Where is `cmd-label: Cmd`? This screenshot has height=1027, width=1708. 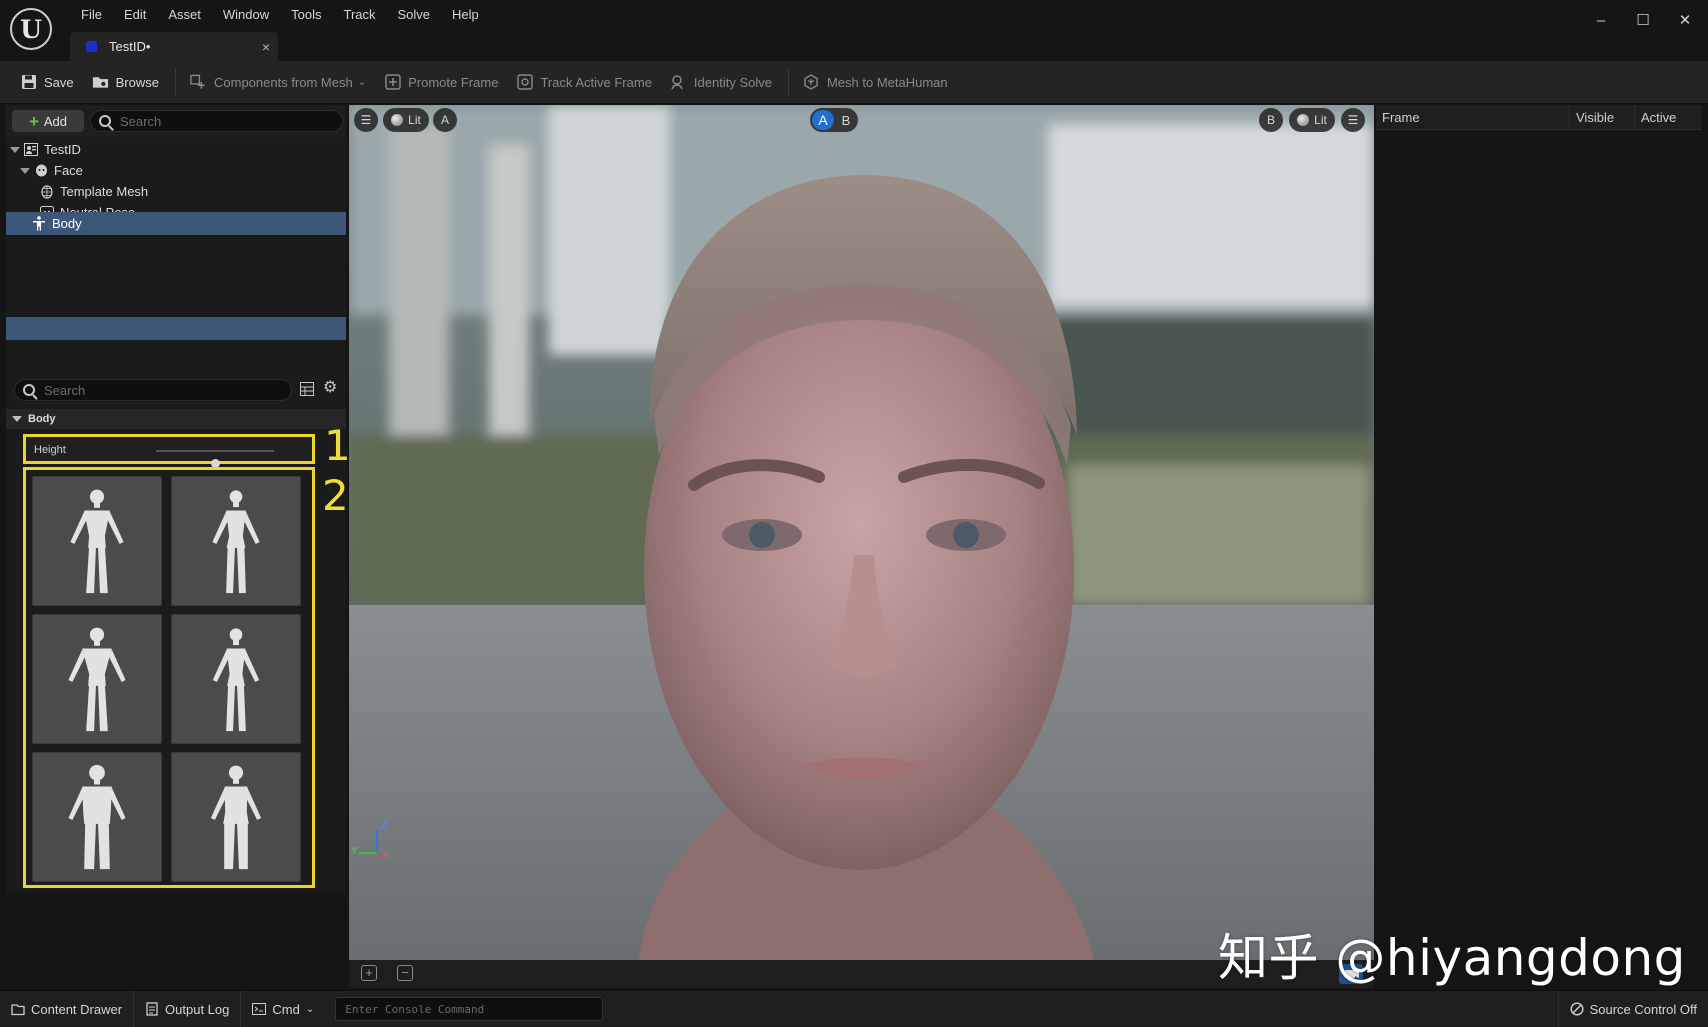 cmd-label: Cmd is located at coordinates (286, 1009).